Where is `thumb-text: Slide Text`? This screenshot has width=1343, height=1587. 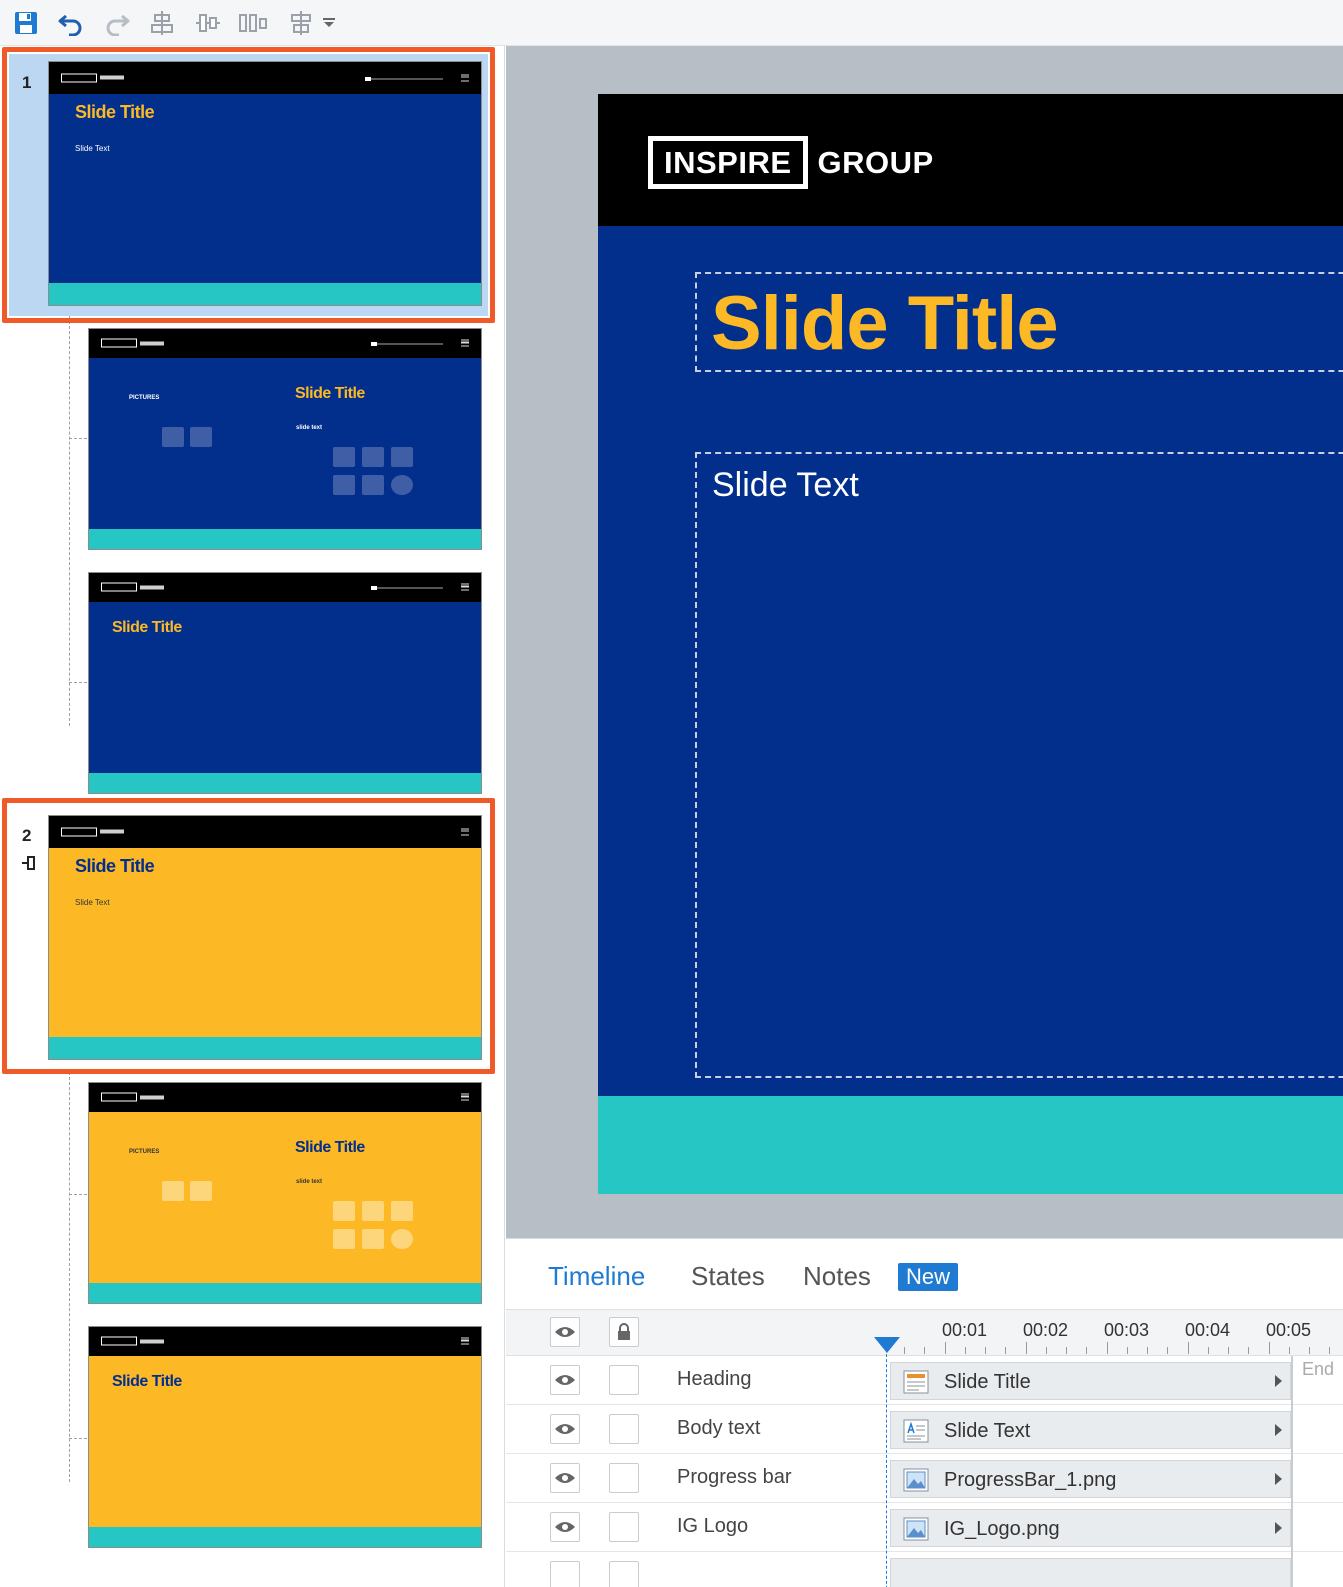 thumb-text: Slide Text is located at coordinates (92, 148).